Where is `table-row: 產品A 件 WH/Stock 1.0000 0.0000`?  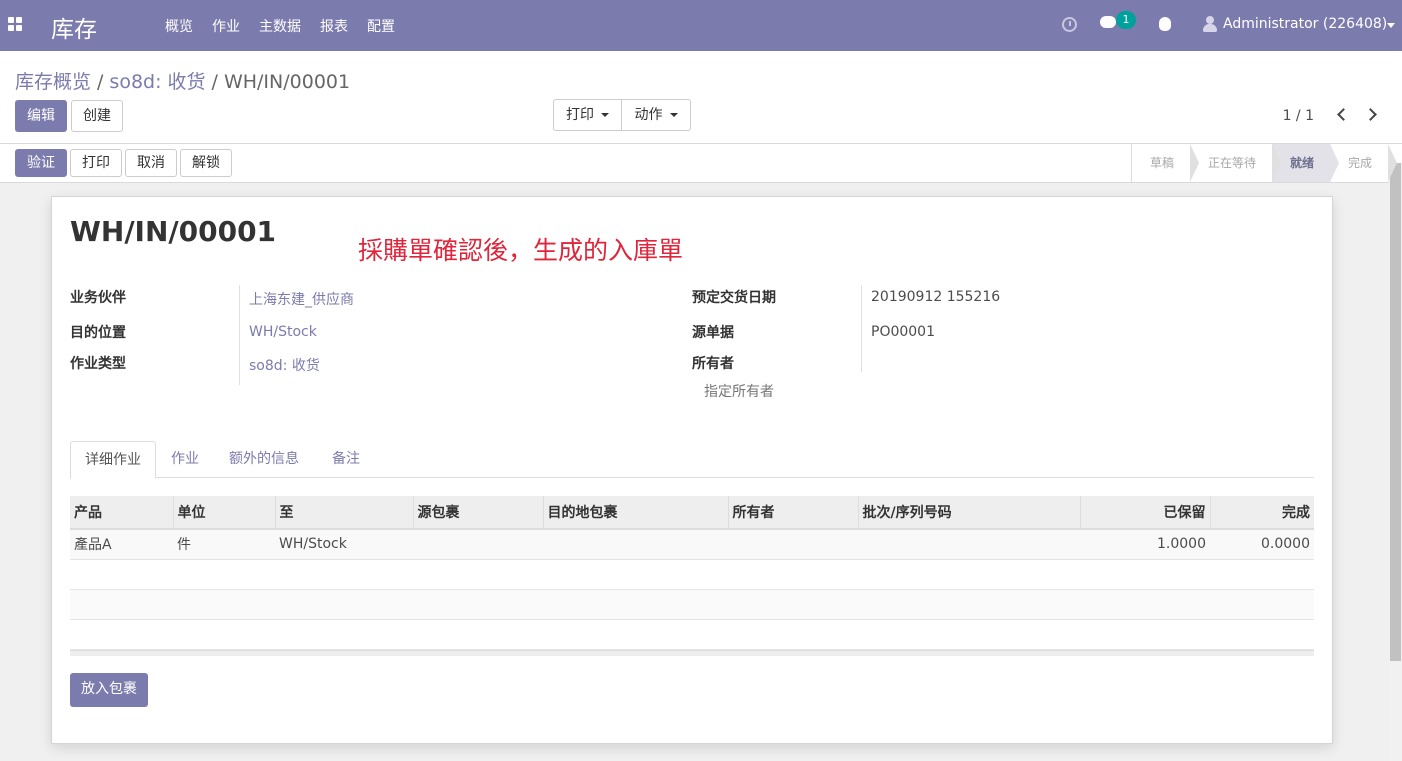 table-row: 產品A 件 WH/Stock 1.0000 0.0000 is located at coordinates (692, 544).